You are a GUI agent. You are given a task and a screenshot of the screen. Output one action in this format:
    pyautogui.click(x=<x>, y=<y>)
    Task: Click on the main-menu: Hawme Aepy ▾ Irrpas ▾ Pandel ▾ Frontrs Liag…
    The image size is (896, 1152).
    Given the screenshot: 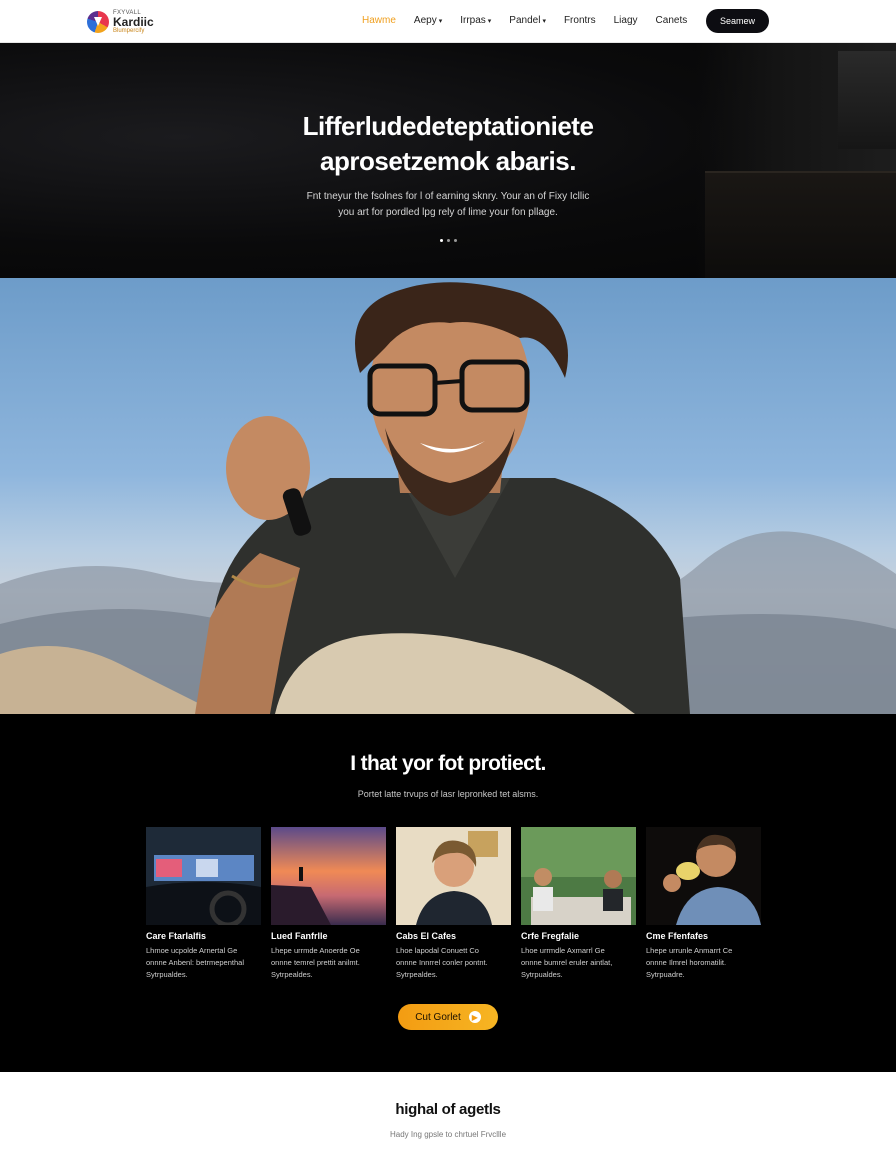 What is the action you would take?
    pyautogui.click(x=524, y=20)
    